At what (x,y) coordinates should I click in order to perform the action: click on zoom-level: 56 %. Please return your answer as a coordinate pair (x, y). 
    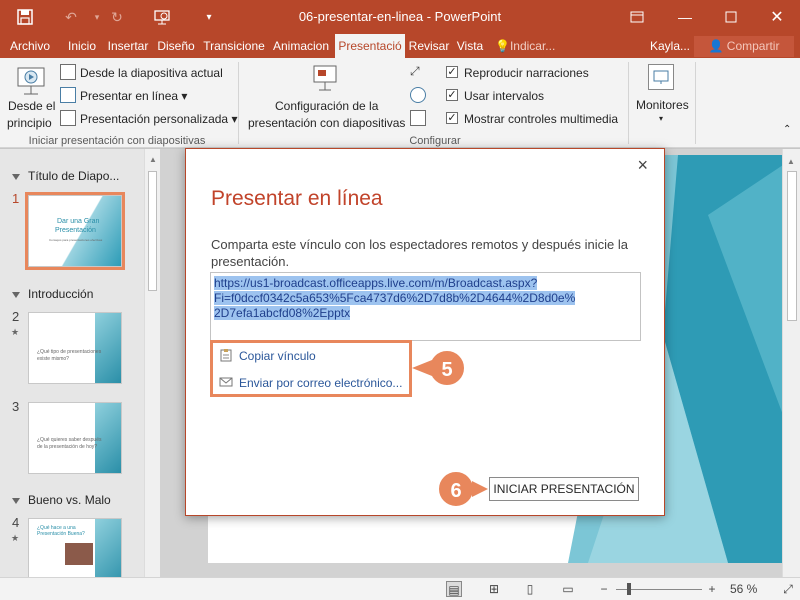
    Looking at the image, I should click on (743, 589).